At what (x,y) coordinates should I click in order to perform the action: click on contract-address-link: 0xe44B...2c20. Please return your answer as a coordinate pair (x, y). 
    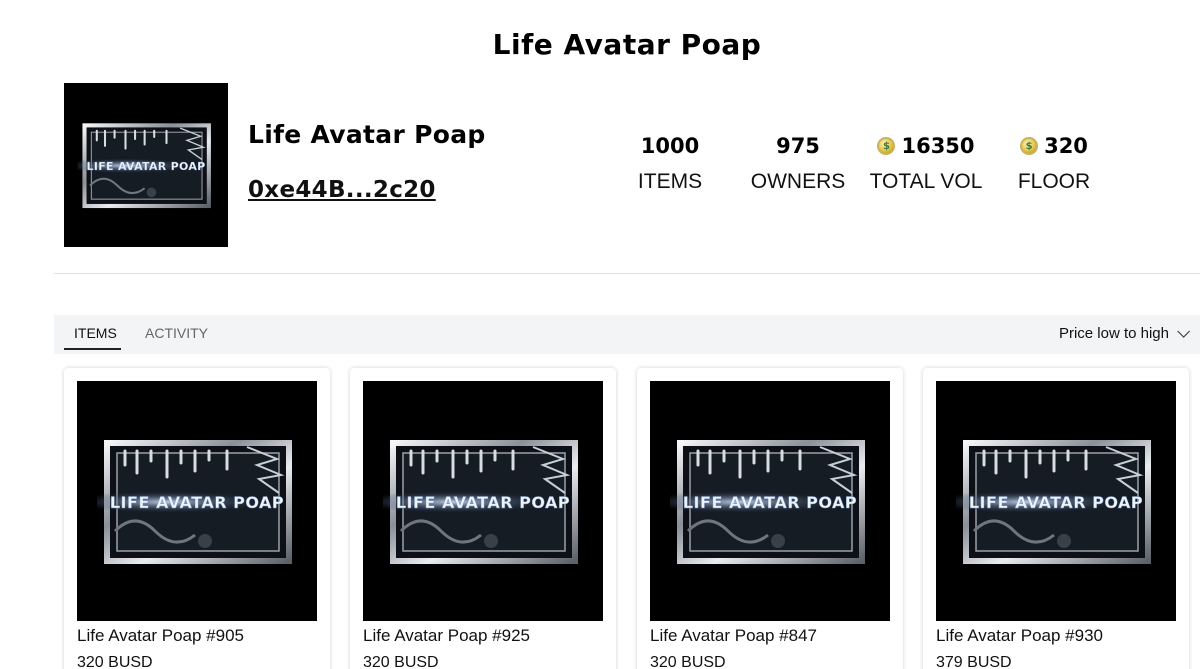
    Looking at the image, I should click on (342, 190).